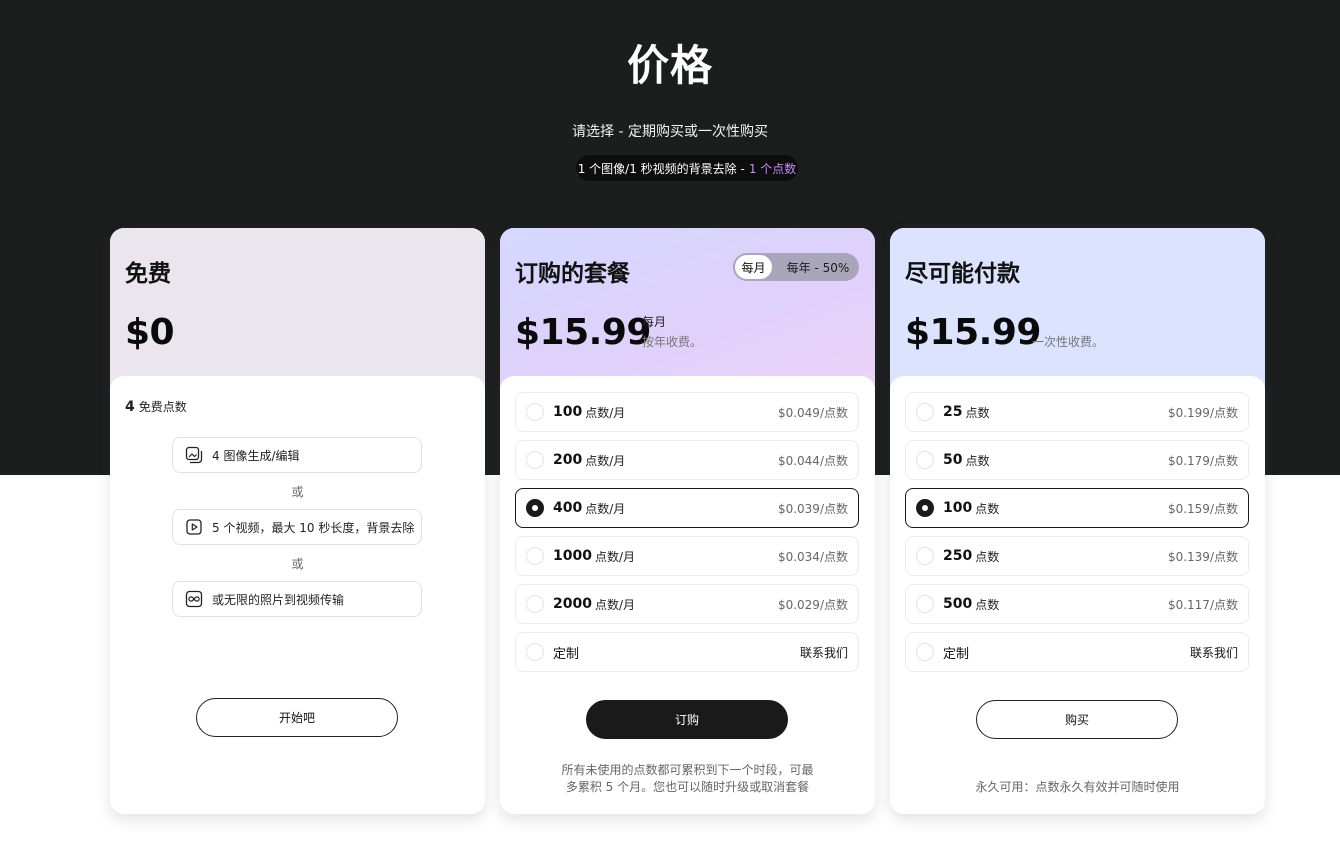 This screenshot has width=1340, height=860. What do you see at coordinates (1202, 460) in the screenshot?
I see `plan-rate: $0.179/点数` at bounding box center [1202, 460].